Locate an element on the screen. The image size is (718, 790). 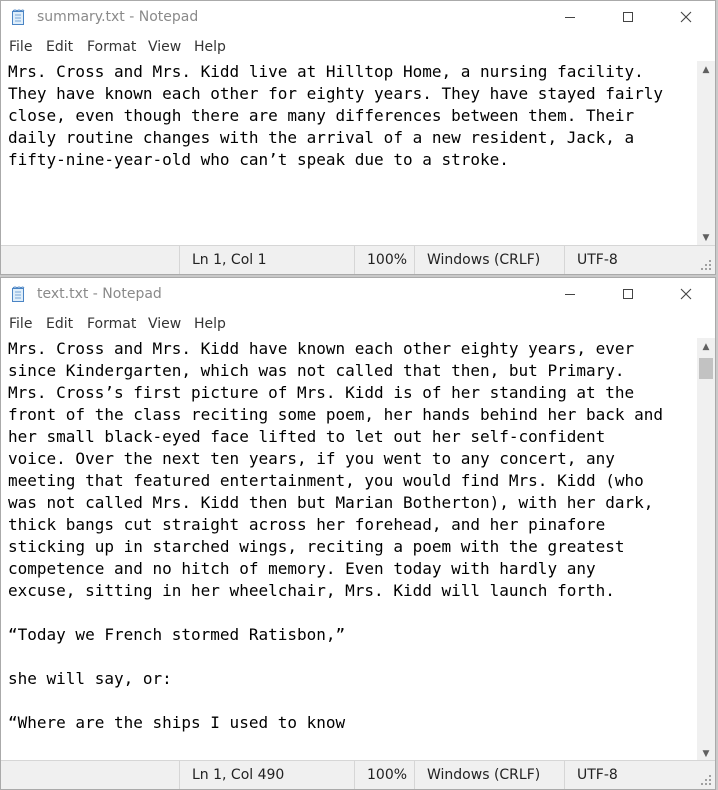
status-bar: Ln 1, Col 490 100% Windows (CRLF) UTF-8 is located at coordinates (358, 774).